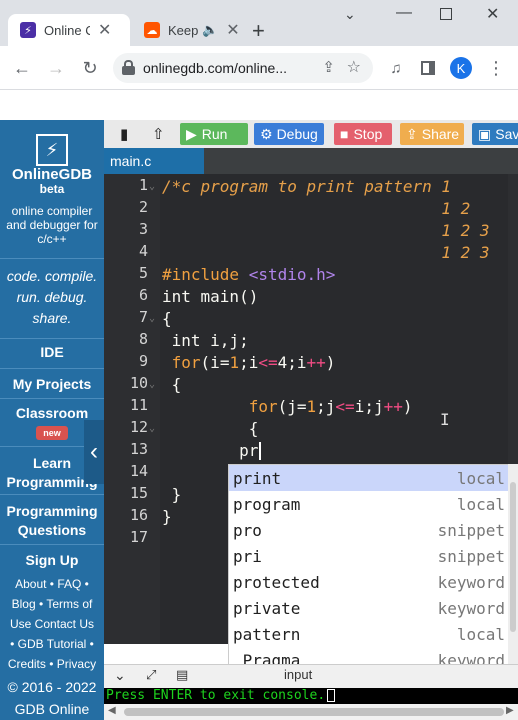  Describe the element at coordinates (69, 30) in the screenshot. I see `tab-onlinegdb: ⚡ Online C ✕` at that location.